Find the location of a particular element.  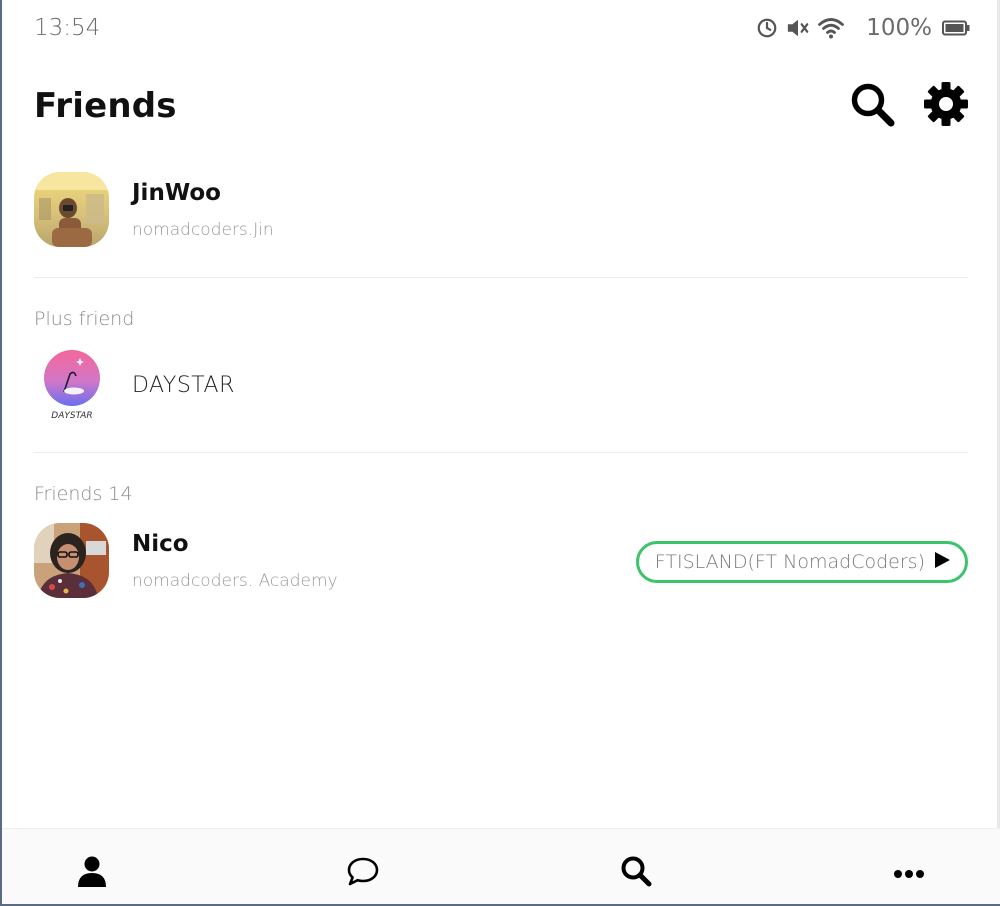

chat-bubble-icon is located at coordinates (363, 873).